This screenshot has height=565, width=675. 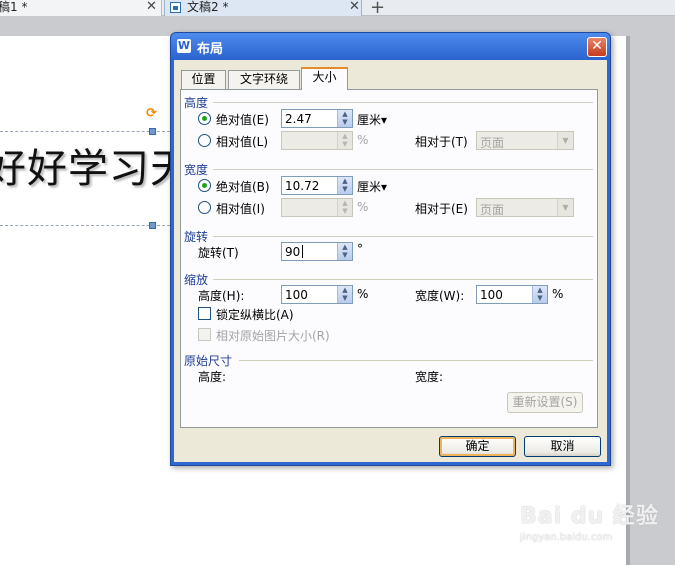 What do you see at coordinates (512, 294) in the screenshot?
I see `scale-width-input: 100 ▲ ▼` at bounding box center [512, 294].